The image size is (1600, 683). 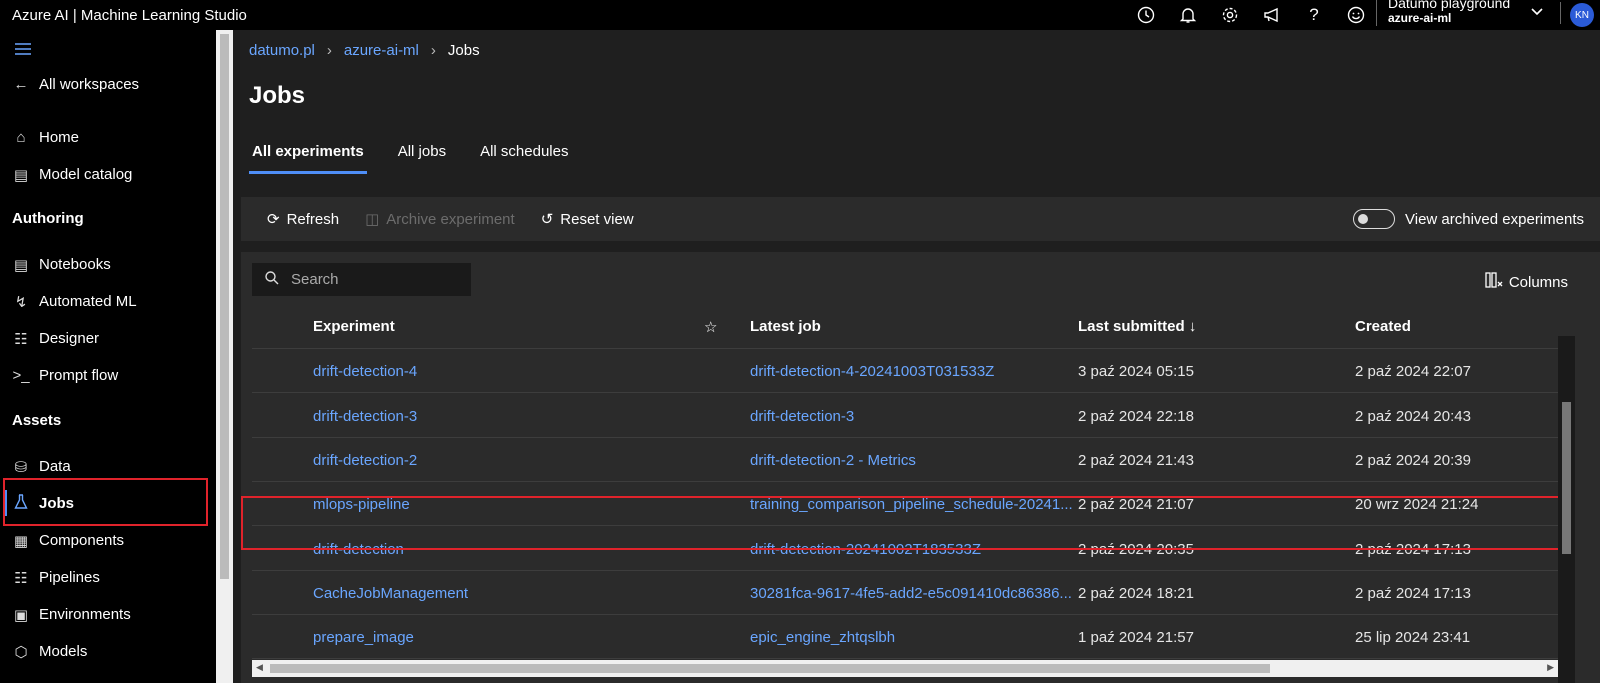 What do you see at coordinates (872, 371) in the screenshot?
I see `latest-job-link: drift-detection-4-20241003T031533Z` at bounding box center [872, 371].